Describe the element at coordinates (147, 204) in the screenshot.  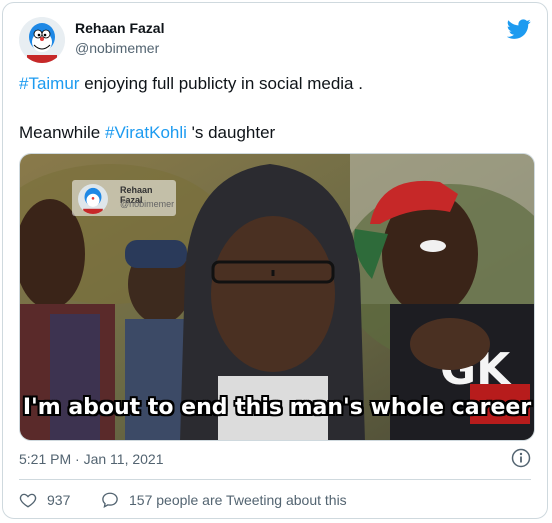
I see `watermark-handle: @nobimemer` at that location.